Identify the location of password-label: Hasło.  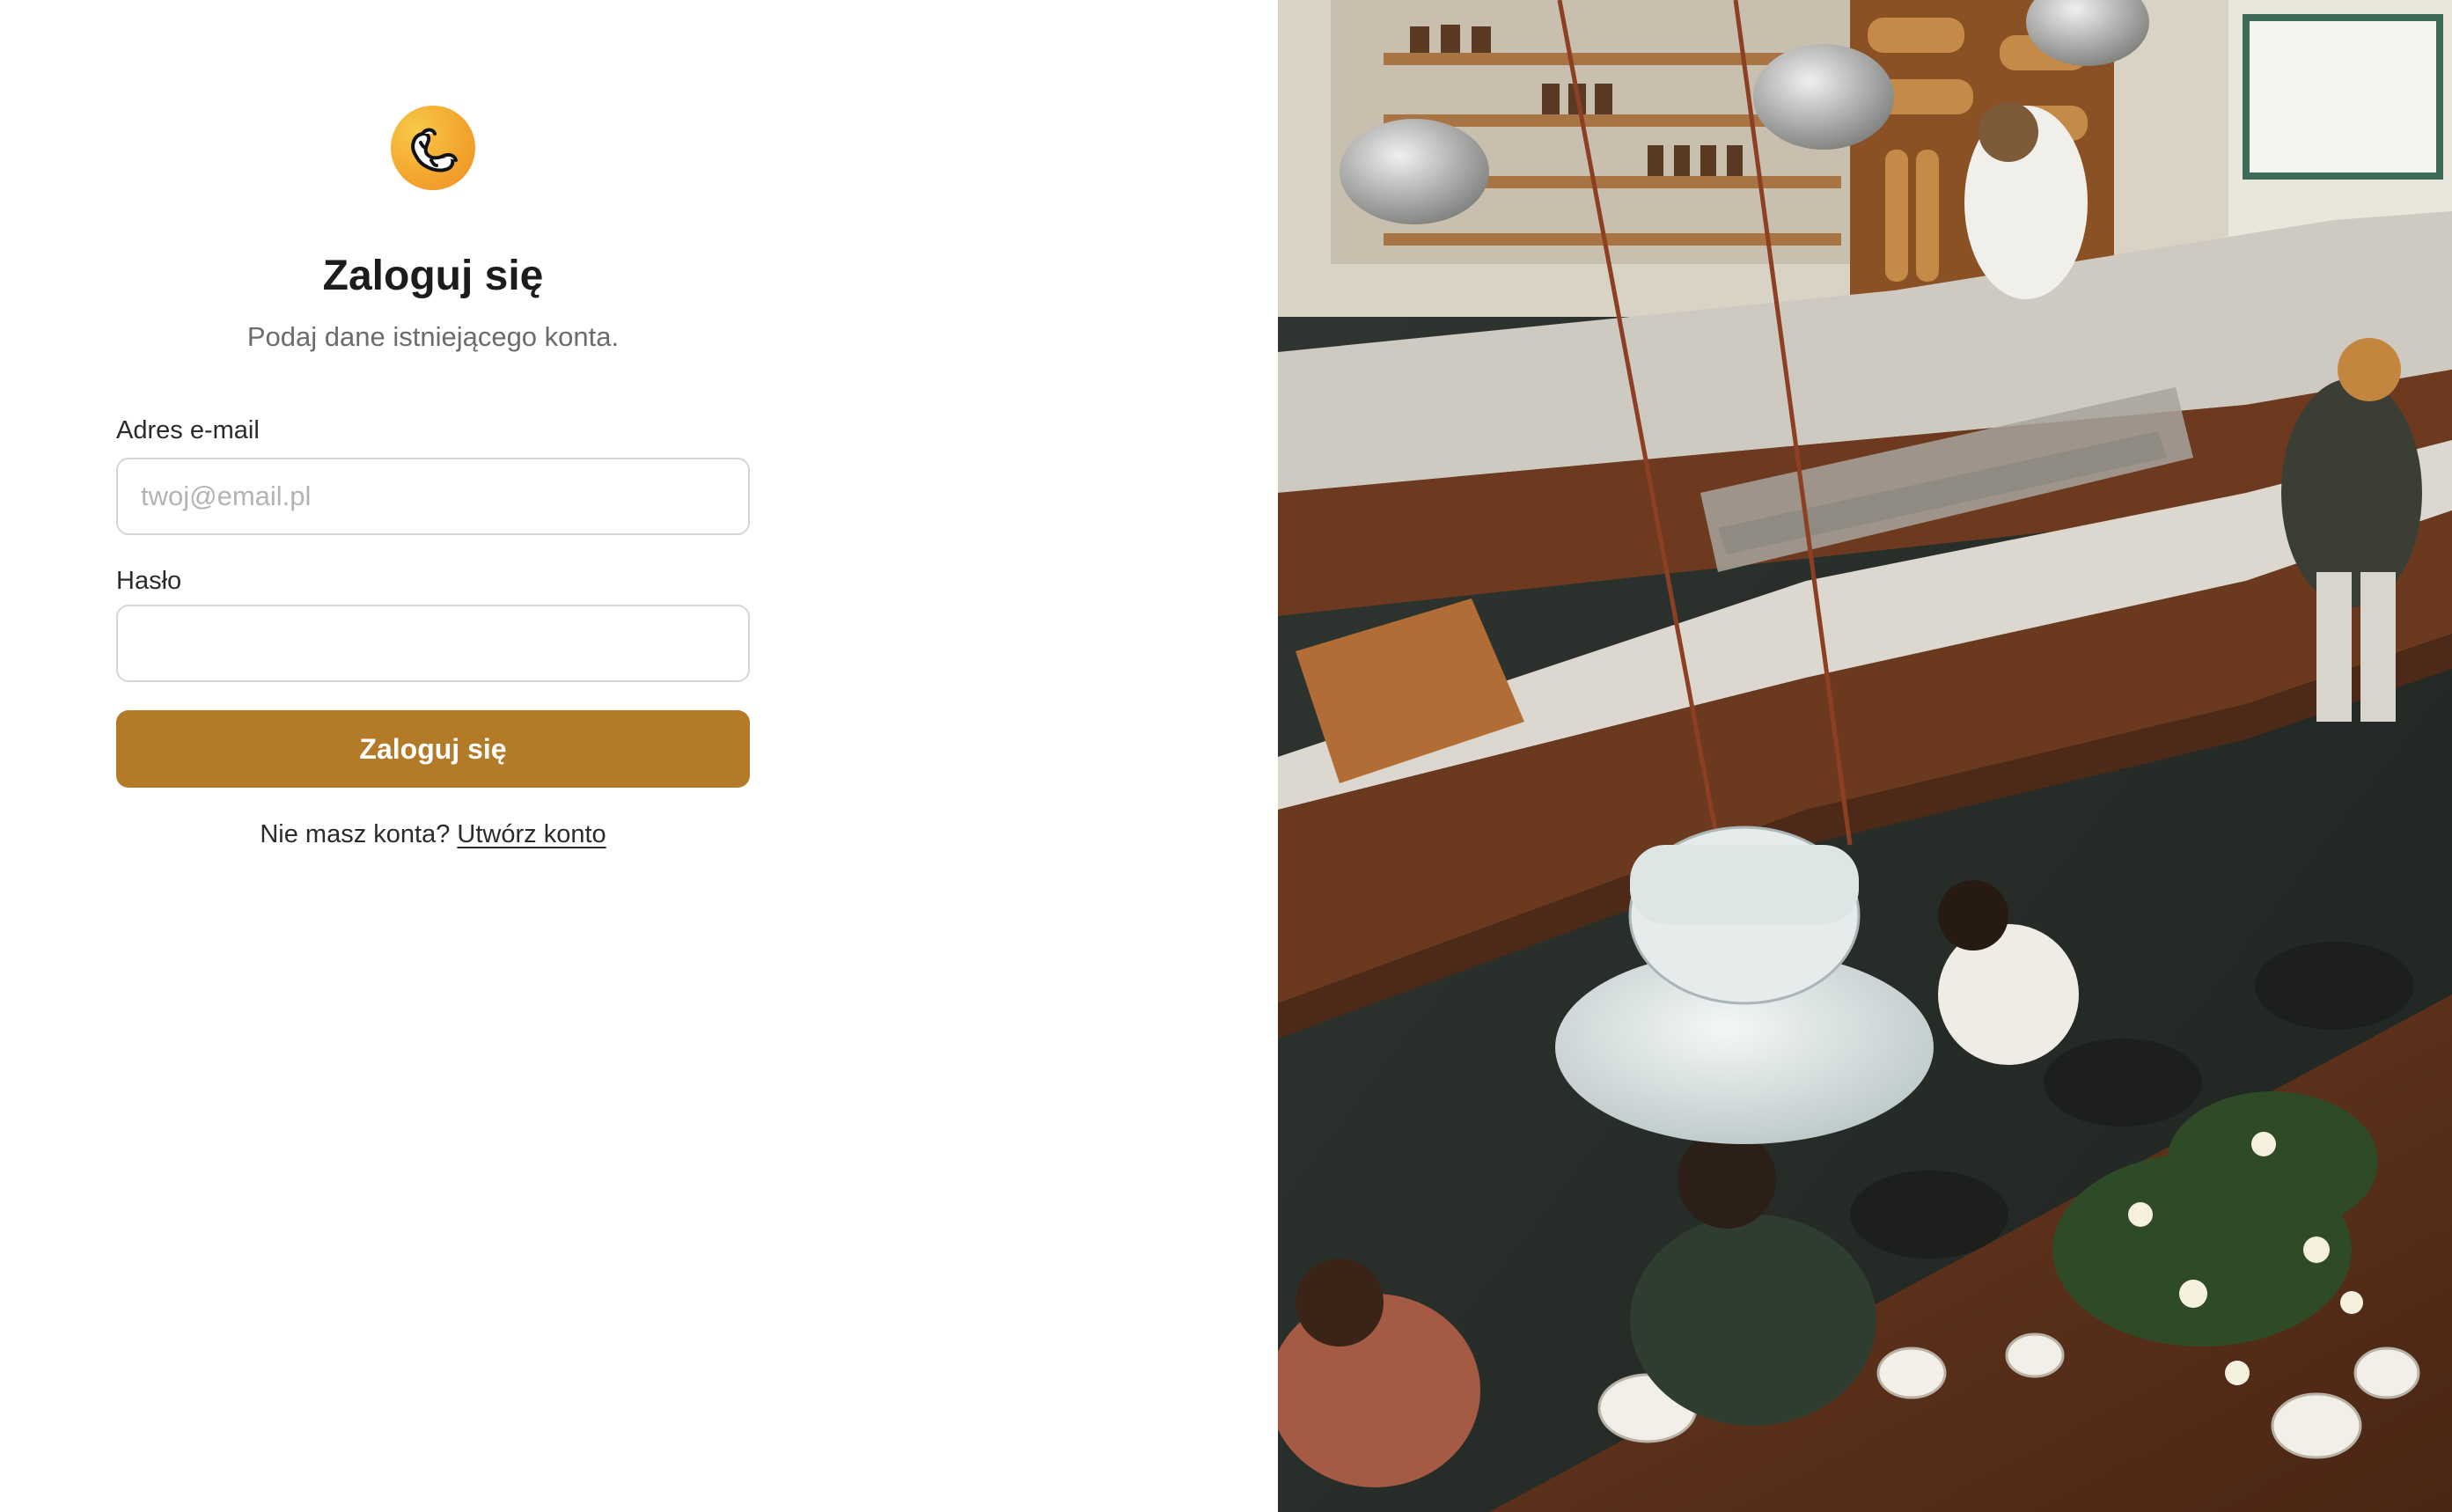
(149, 581).